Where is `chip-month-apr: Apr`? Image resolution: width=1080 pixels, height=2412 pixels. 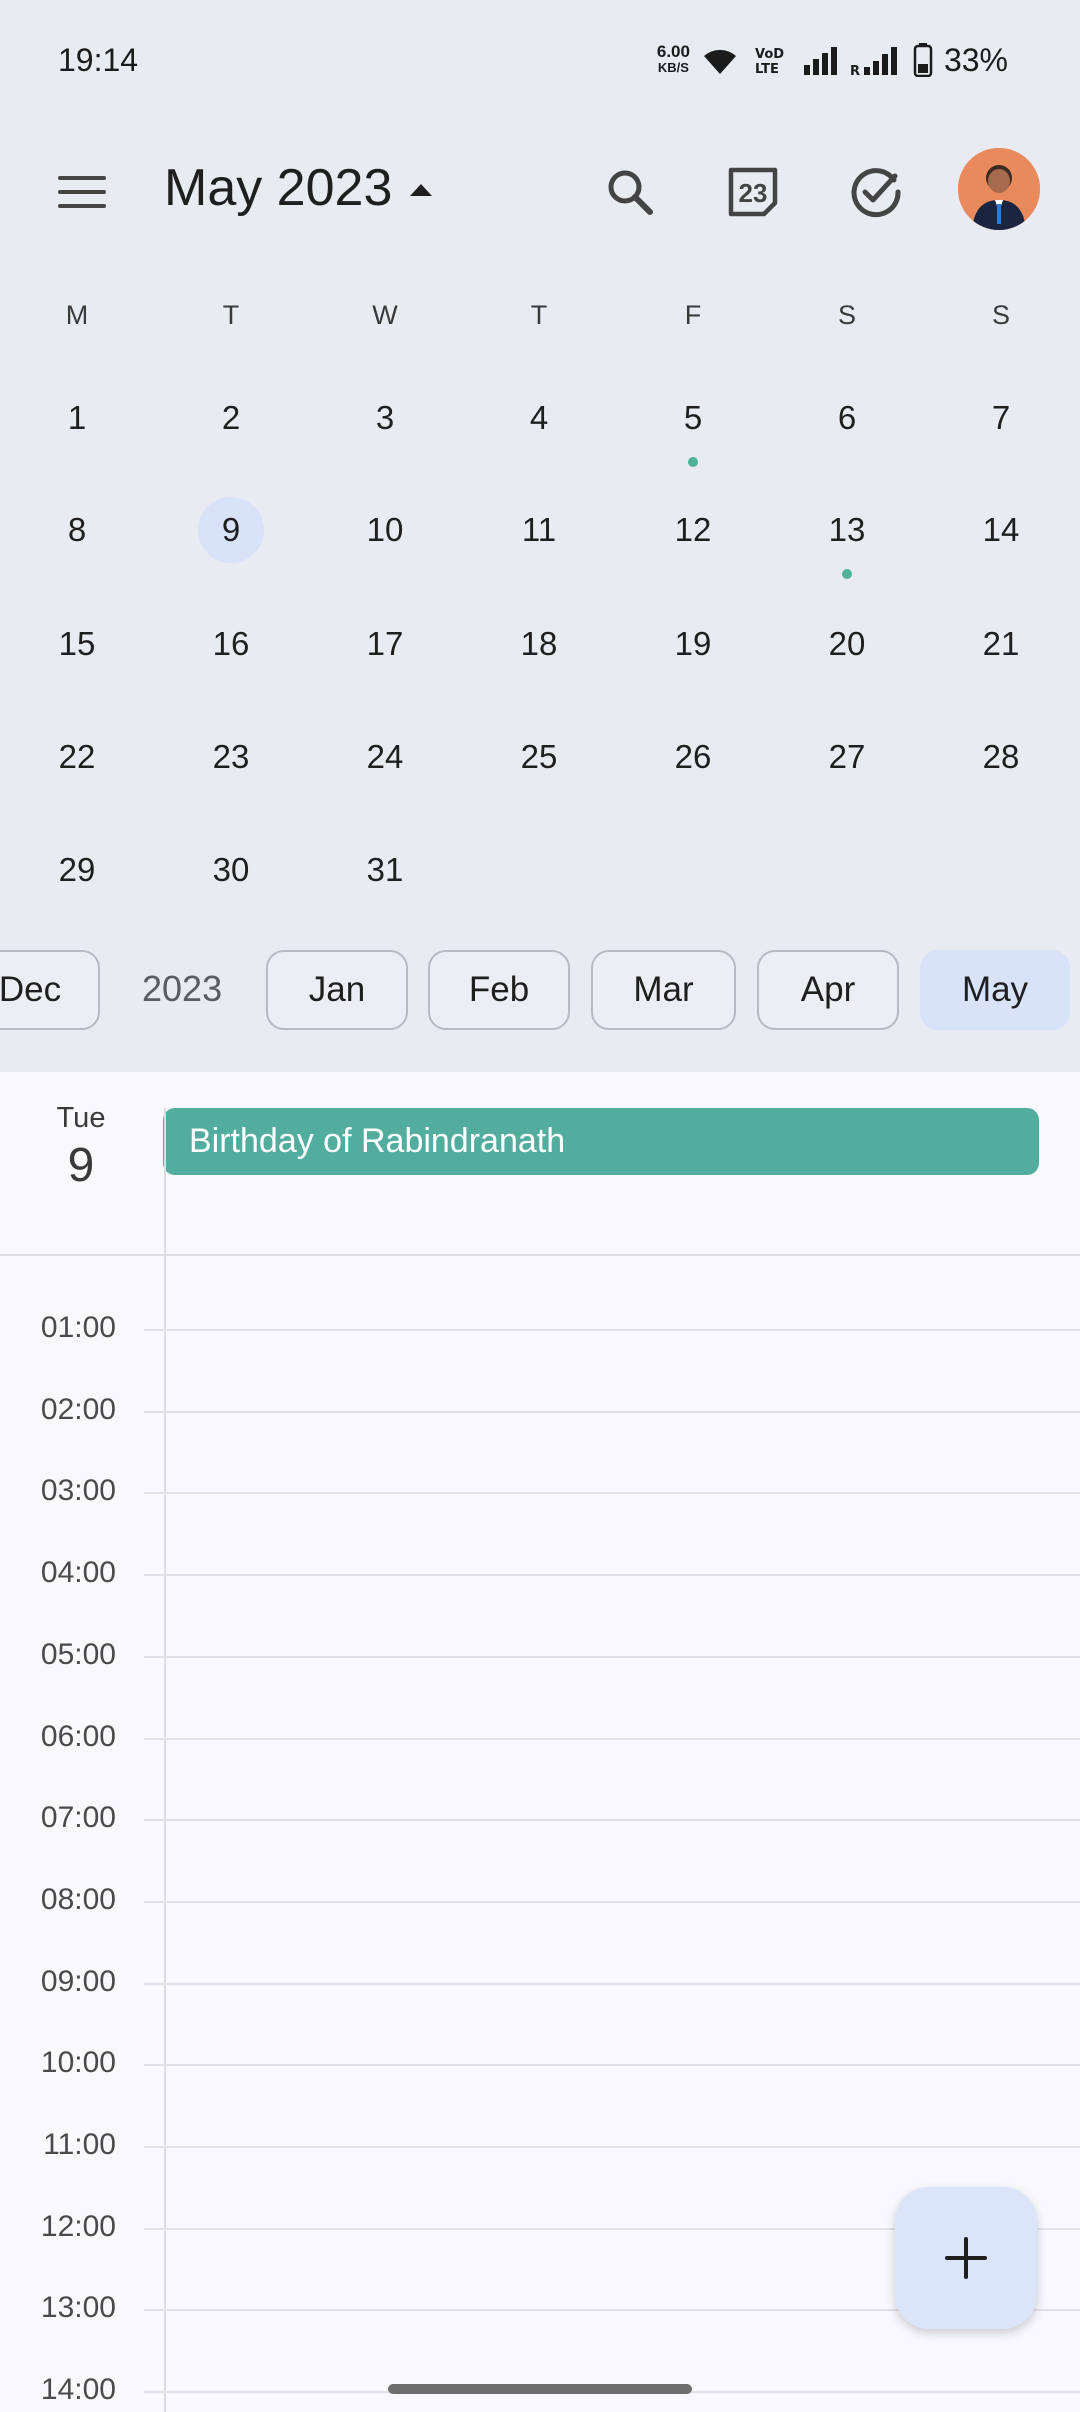 chip-month-apr: Apr is located at coordinates (828, 990).